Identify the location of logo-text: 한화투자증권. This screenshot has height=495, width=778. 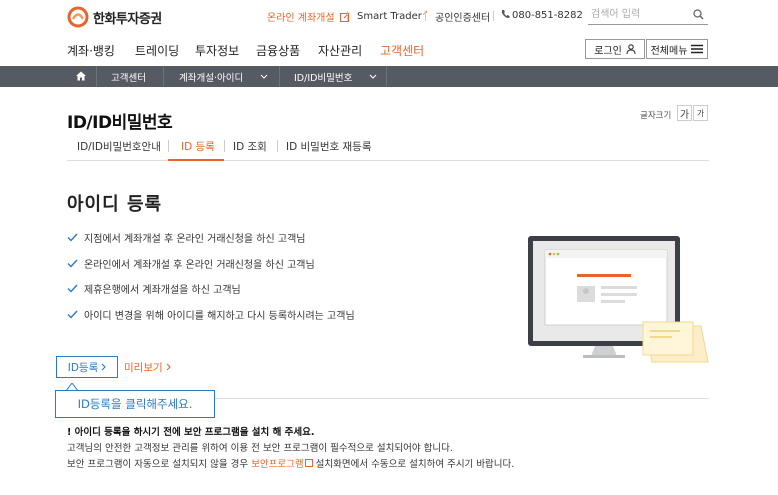
(127, 19).